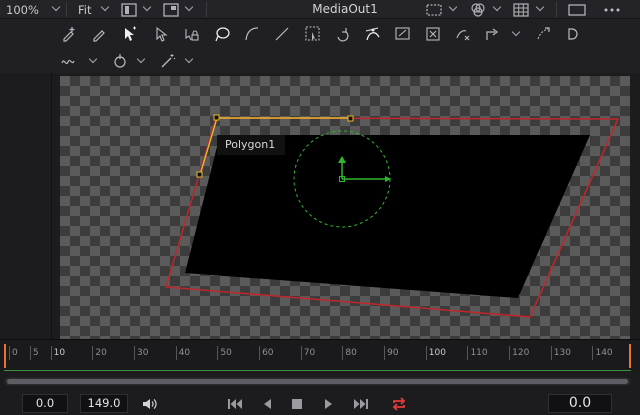 This screenshot has height=415, width=640. Describe the element at coordinates (267, 404) in the screenshot. I see `play-reverse-icon` at that location.